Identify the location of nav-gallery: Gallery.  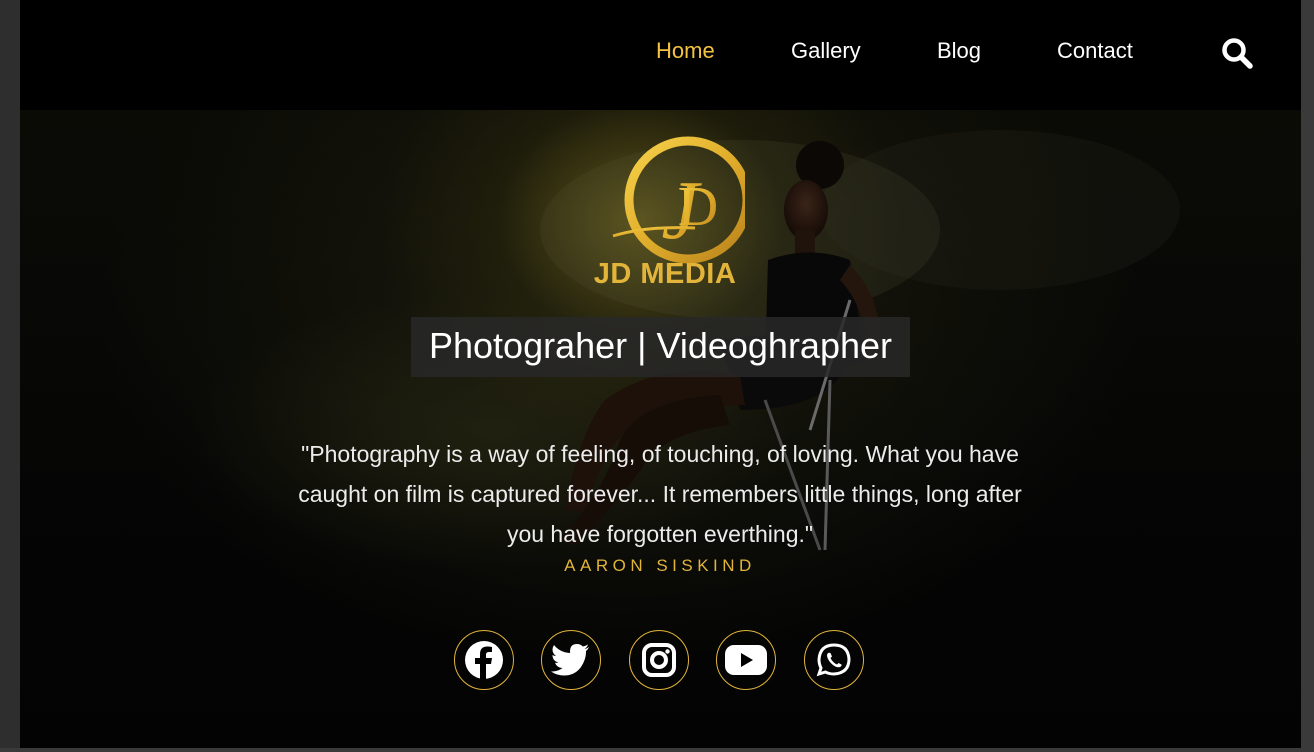
(826, 51).